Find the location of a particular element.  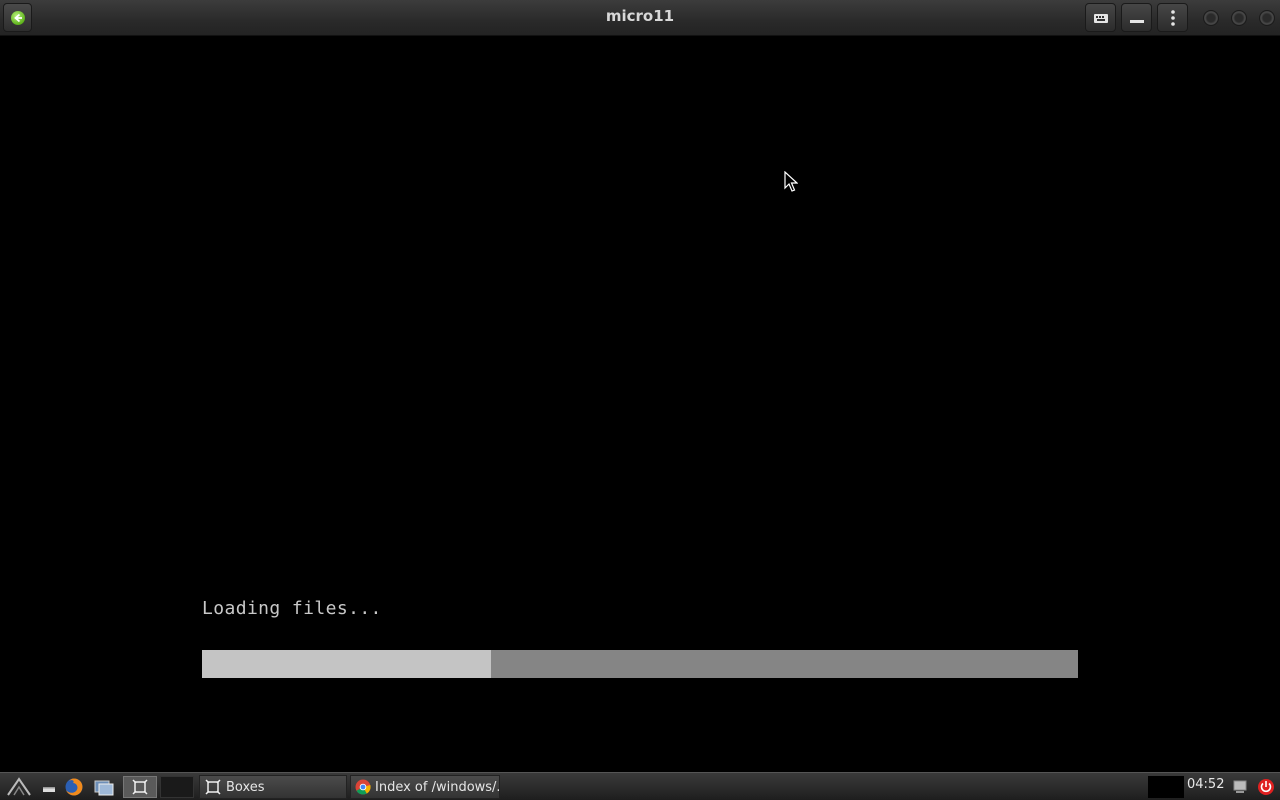

blank-launcher is located at coordinates (177, 787).